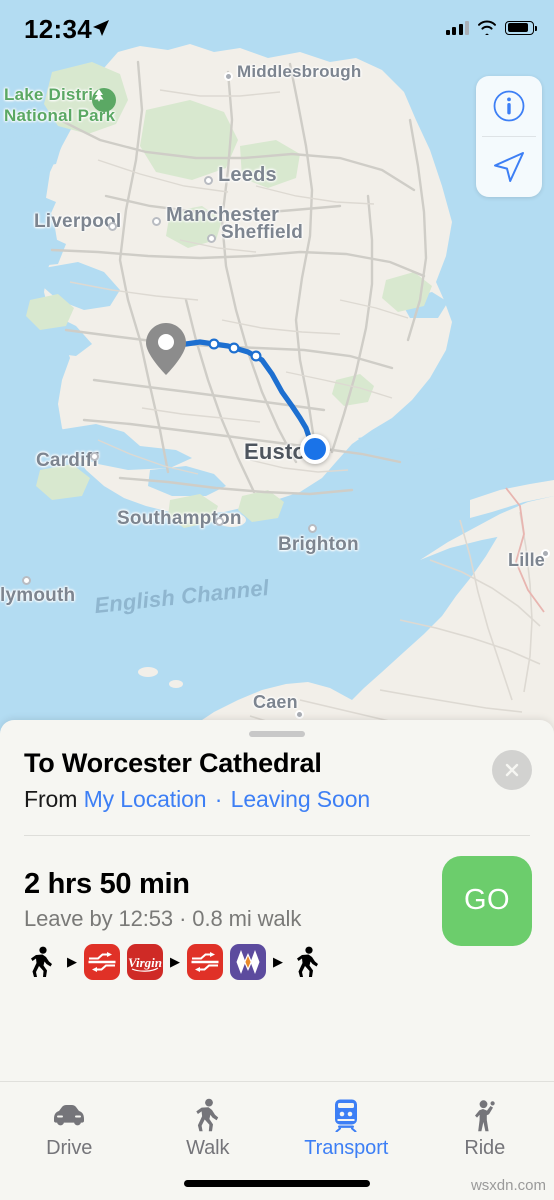 The width and height of the screenshot is (554, 1200). What do you see at coordinates (318, 544) in the screenshot?
I see `map-label-brighton: Brighton` at bounding box center [318, 544].